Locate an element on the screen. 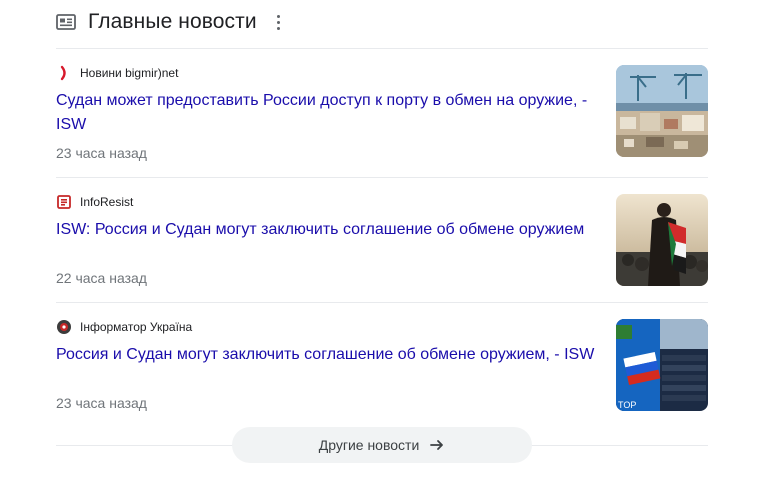  news-source: Новини bigmir)net is located at coordinates (117, 73).